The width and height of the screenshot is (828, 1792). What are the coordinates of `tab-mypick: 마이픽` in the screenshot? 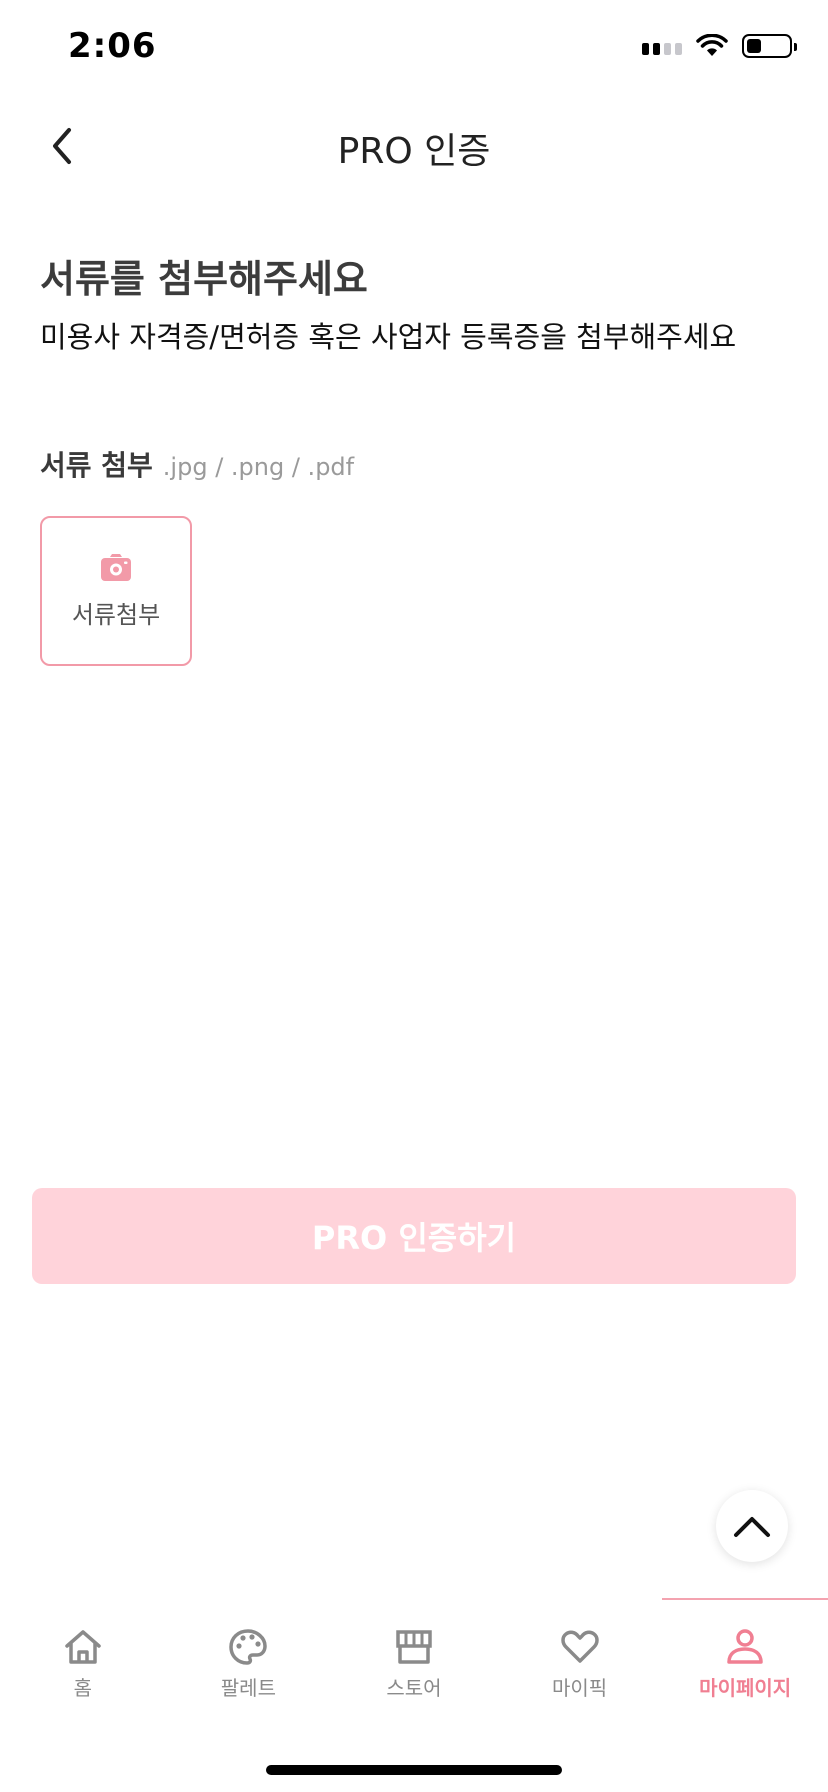 It's located at (580, 1654).